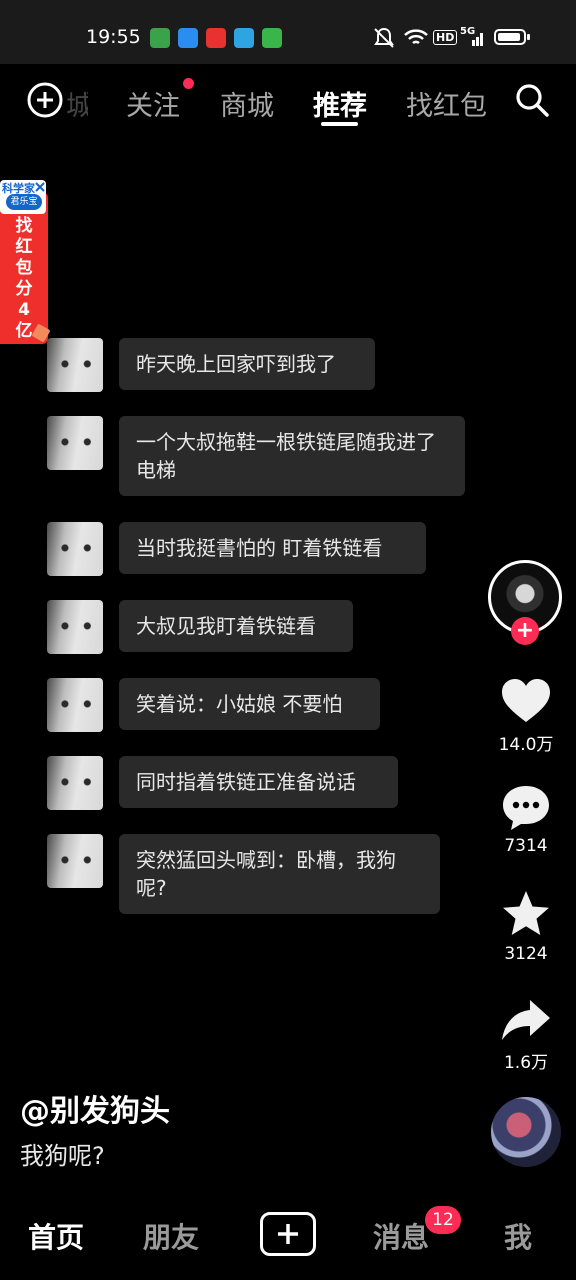 The width and height of the screenshot is (576, 1280). Describe the element at coordinates (416, 37) in the screenshot. I see `wifi-icon` at that location.